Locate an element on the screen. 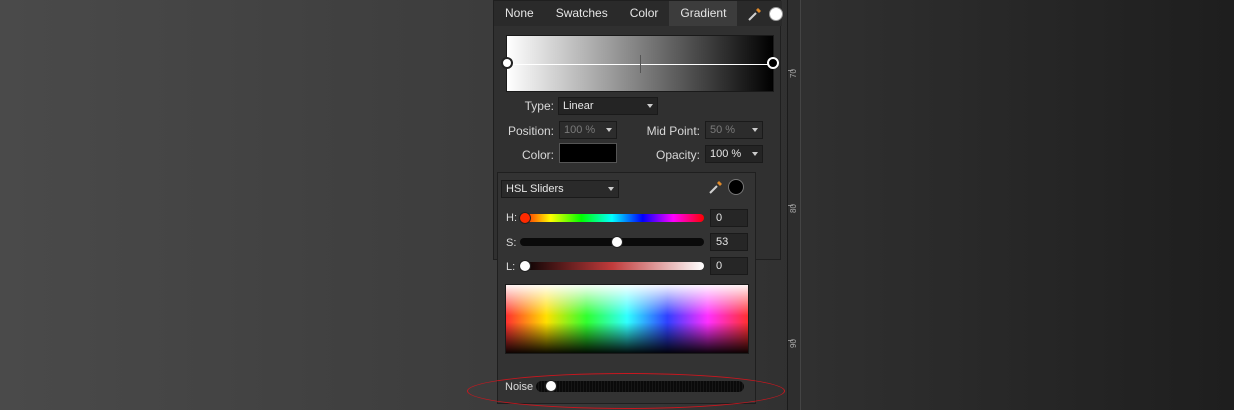 The width and height of the screenshot is (1234, 410). color-label: Color: is located at coordinates (537, 155).